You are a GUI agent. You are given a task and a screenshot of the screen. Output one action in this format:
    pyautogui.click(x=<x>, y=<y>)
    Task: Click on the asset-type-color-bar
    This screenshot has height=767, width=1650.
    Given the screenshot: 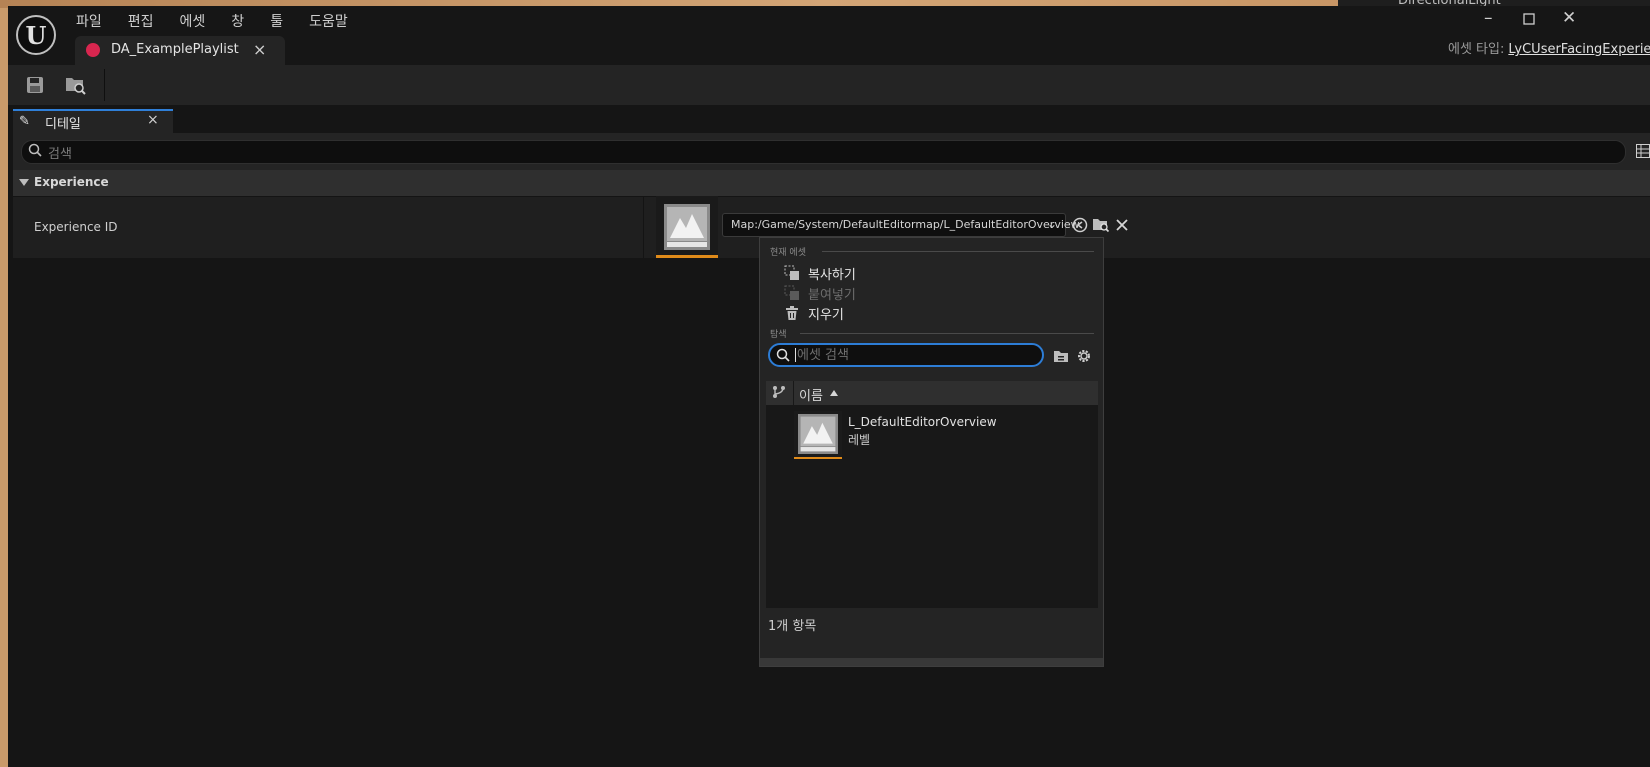 What is the action you would take?
    pyautogui.click(x=818, y=458)
    